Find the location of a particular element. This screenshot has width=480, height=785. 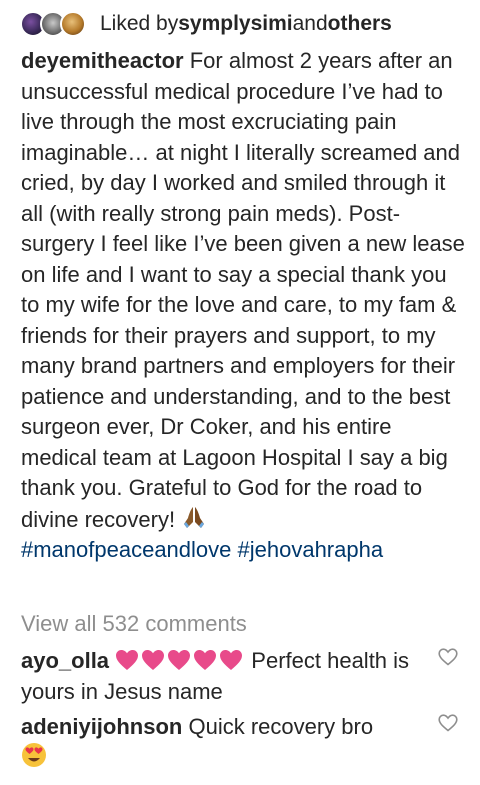

liker-username: symplysimi is located at coordinates (235, 24).